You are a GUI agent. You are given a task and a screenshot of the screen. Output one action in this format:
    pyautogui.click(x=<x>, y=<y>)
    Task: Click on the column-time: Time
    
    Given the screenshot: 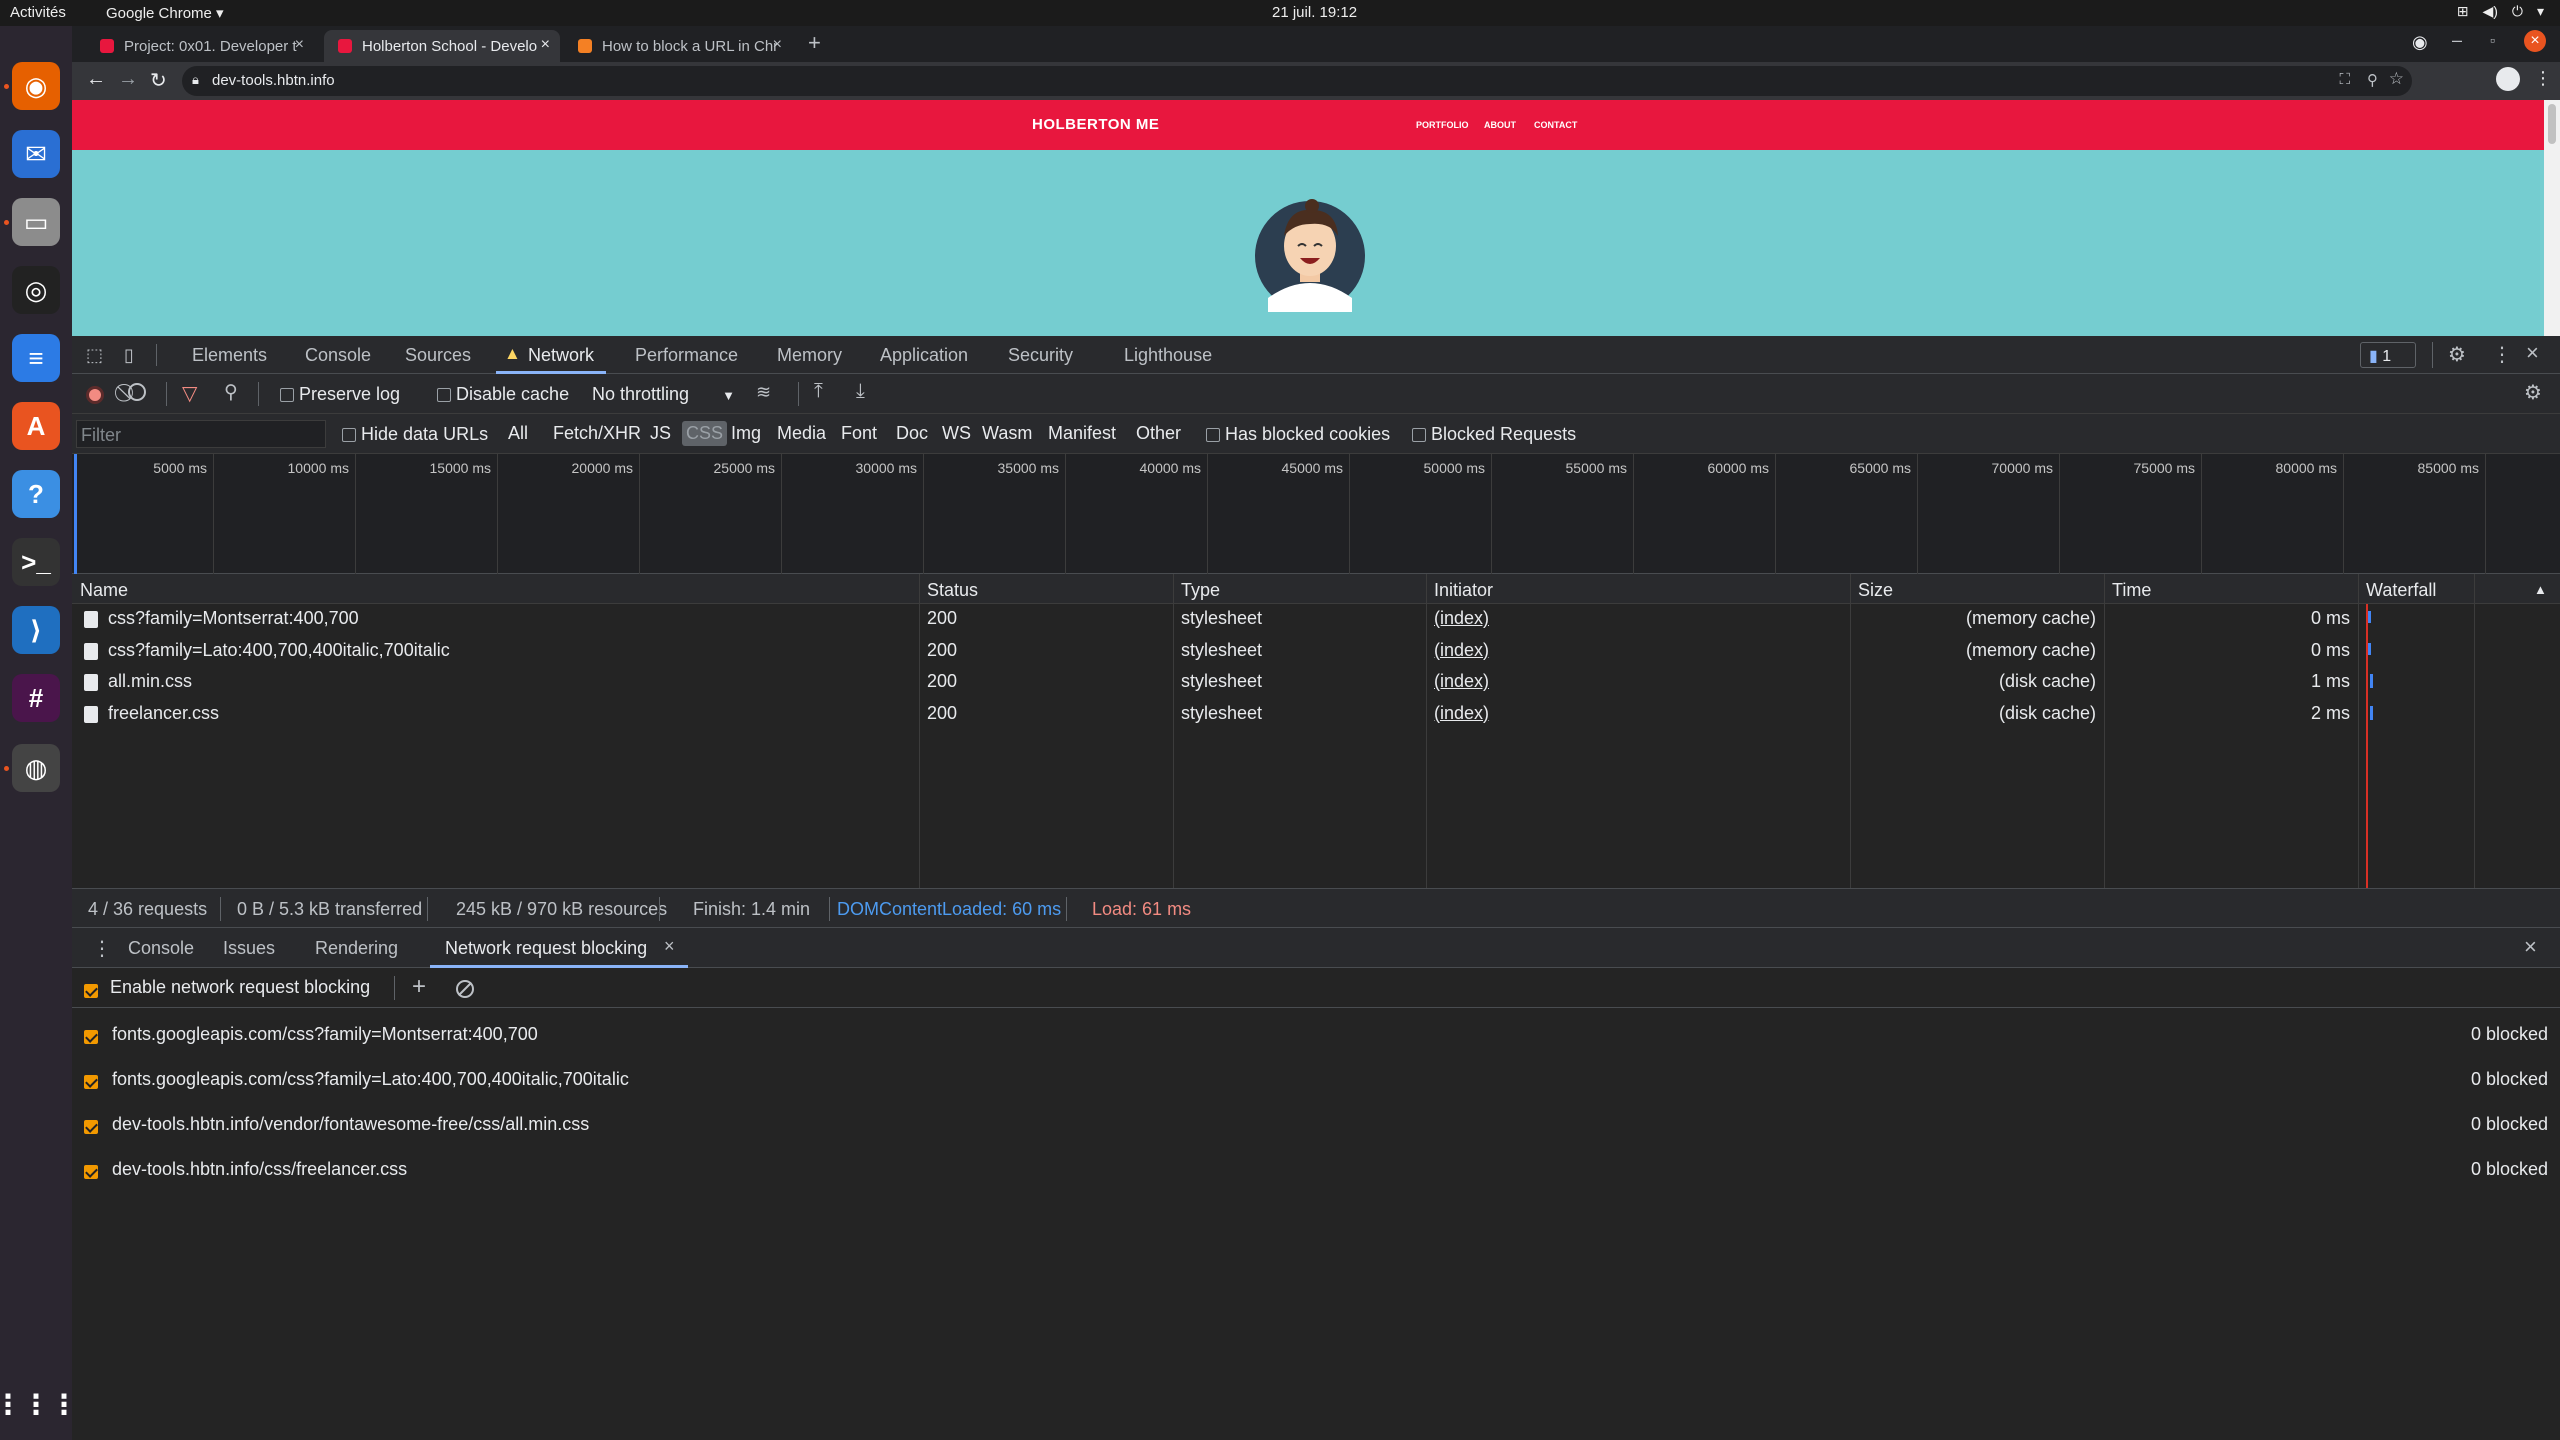 What is the action you would take?
    pyautogui.click(x=2131, y=590)
    